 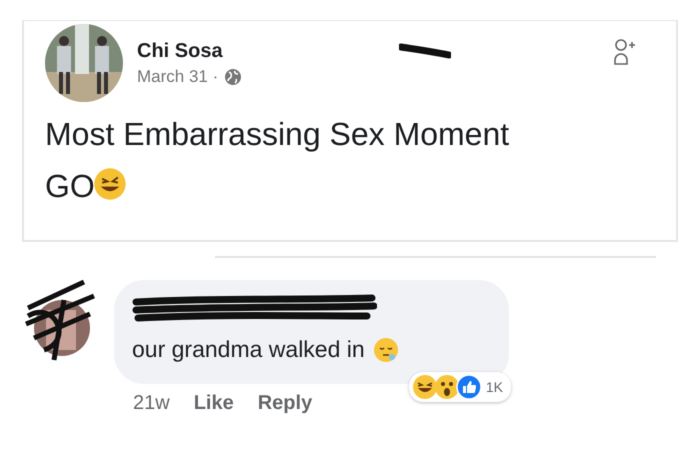 I want to click on scribble-mark, so click(x=425, y=50).